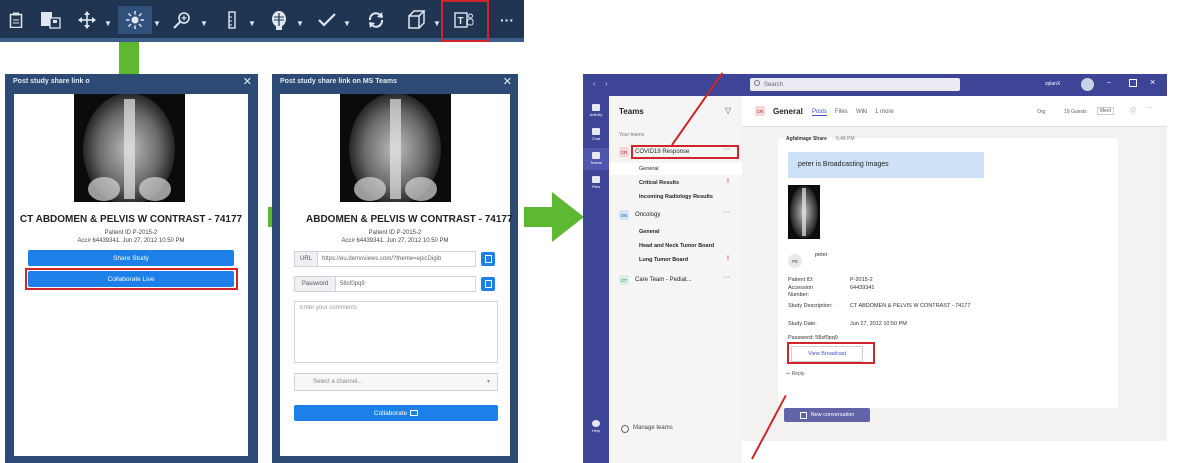 The width and height of the screenshot is (1200, 463). I want to click on post-time: 5:48 PM, so click(845, 139).